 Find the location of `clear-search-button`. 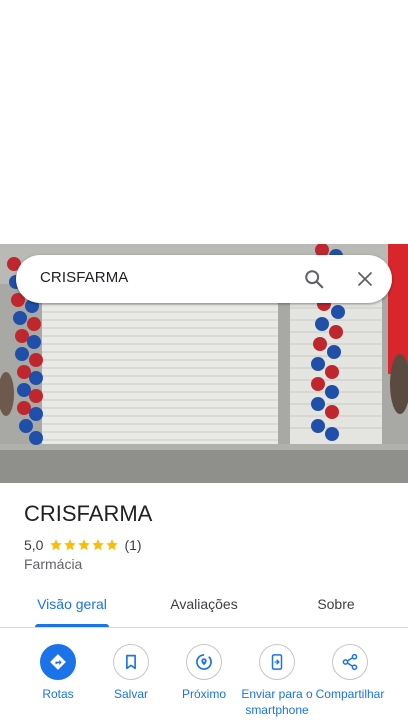

clear-search-button is located at coordinates (365, 279).